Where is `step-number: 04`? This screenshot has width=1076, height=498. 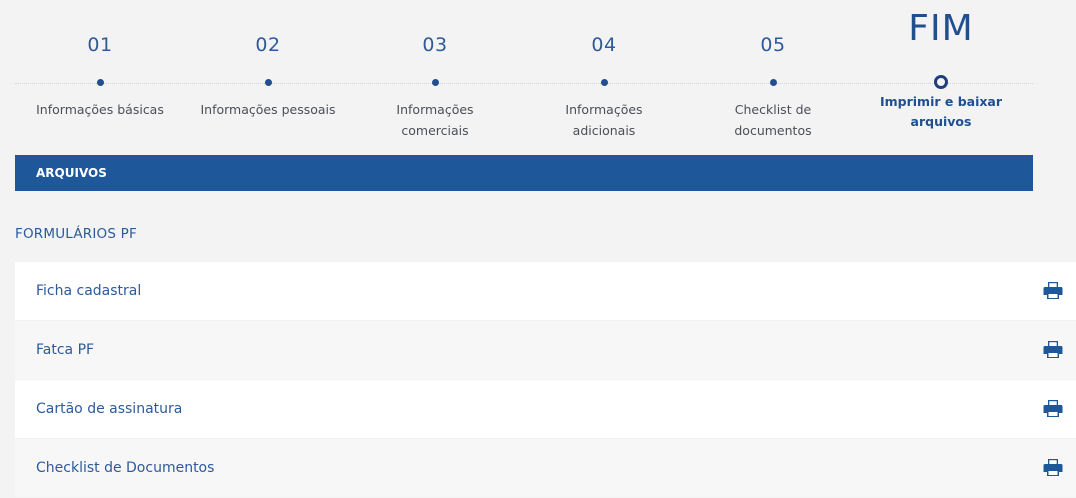 step-number: 04 is located at coordinates (604, 45).